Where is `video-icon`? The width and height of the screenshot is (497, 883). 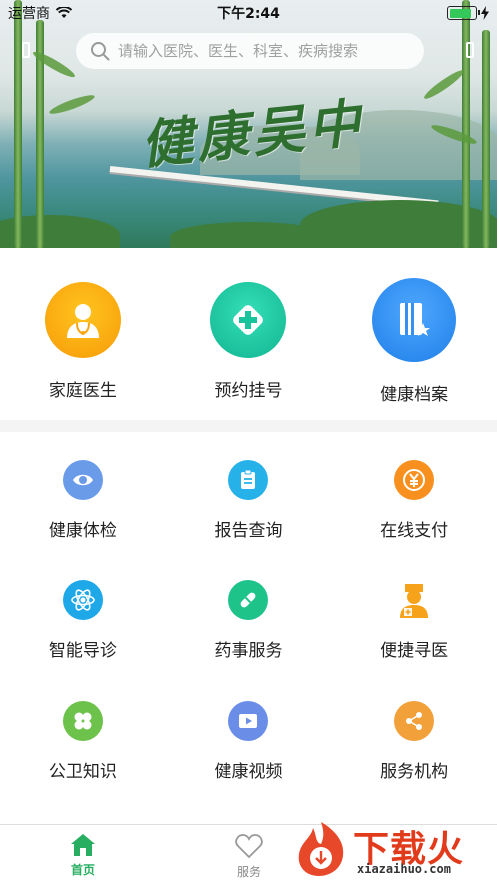 video-icon is located at coordinates (248, 721).